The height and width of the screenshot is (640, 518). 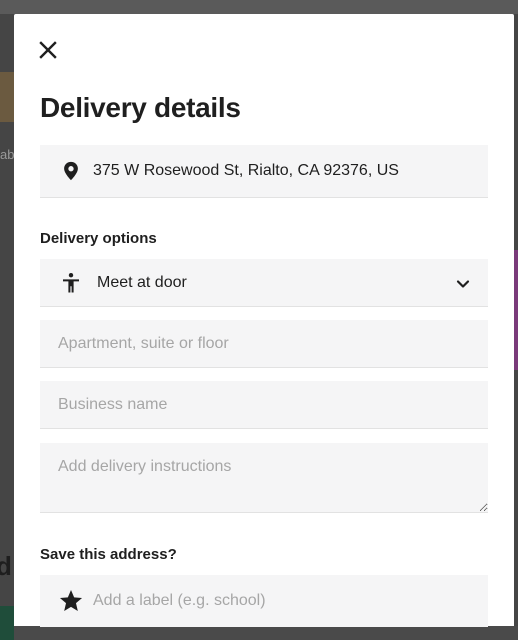 I want to click on page-title: Delivery details, so click(x=140, y=107).